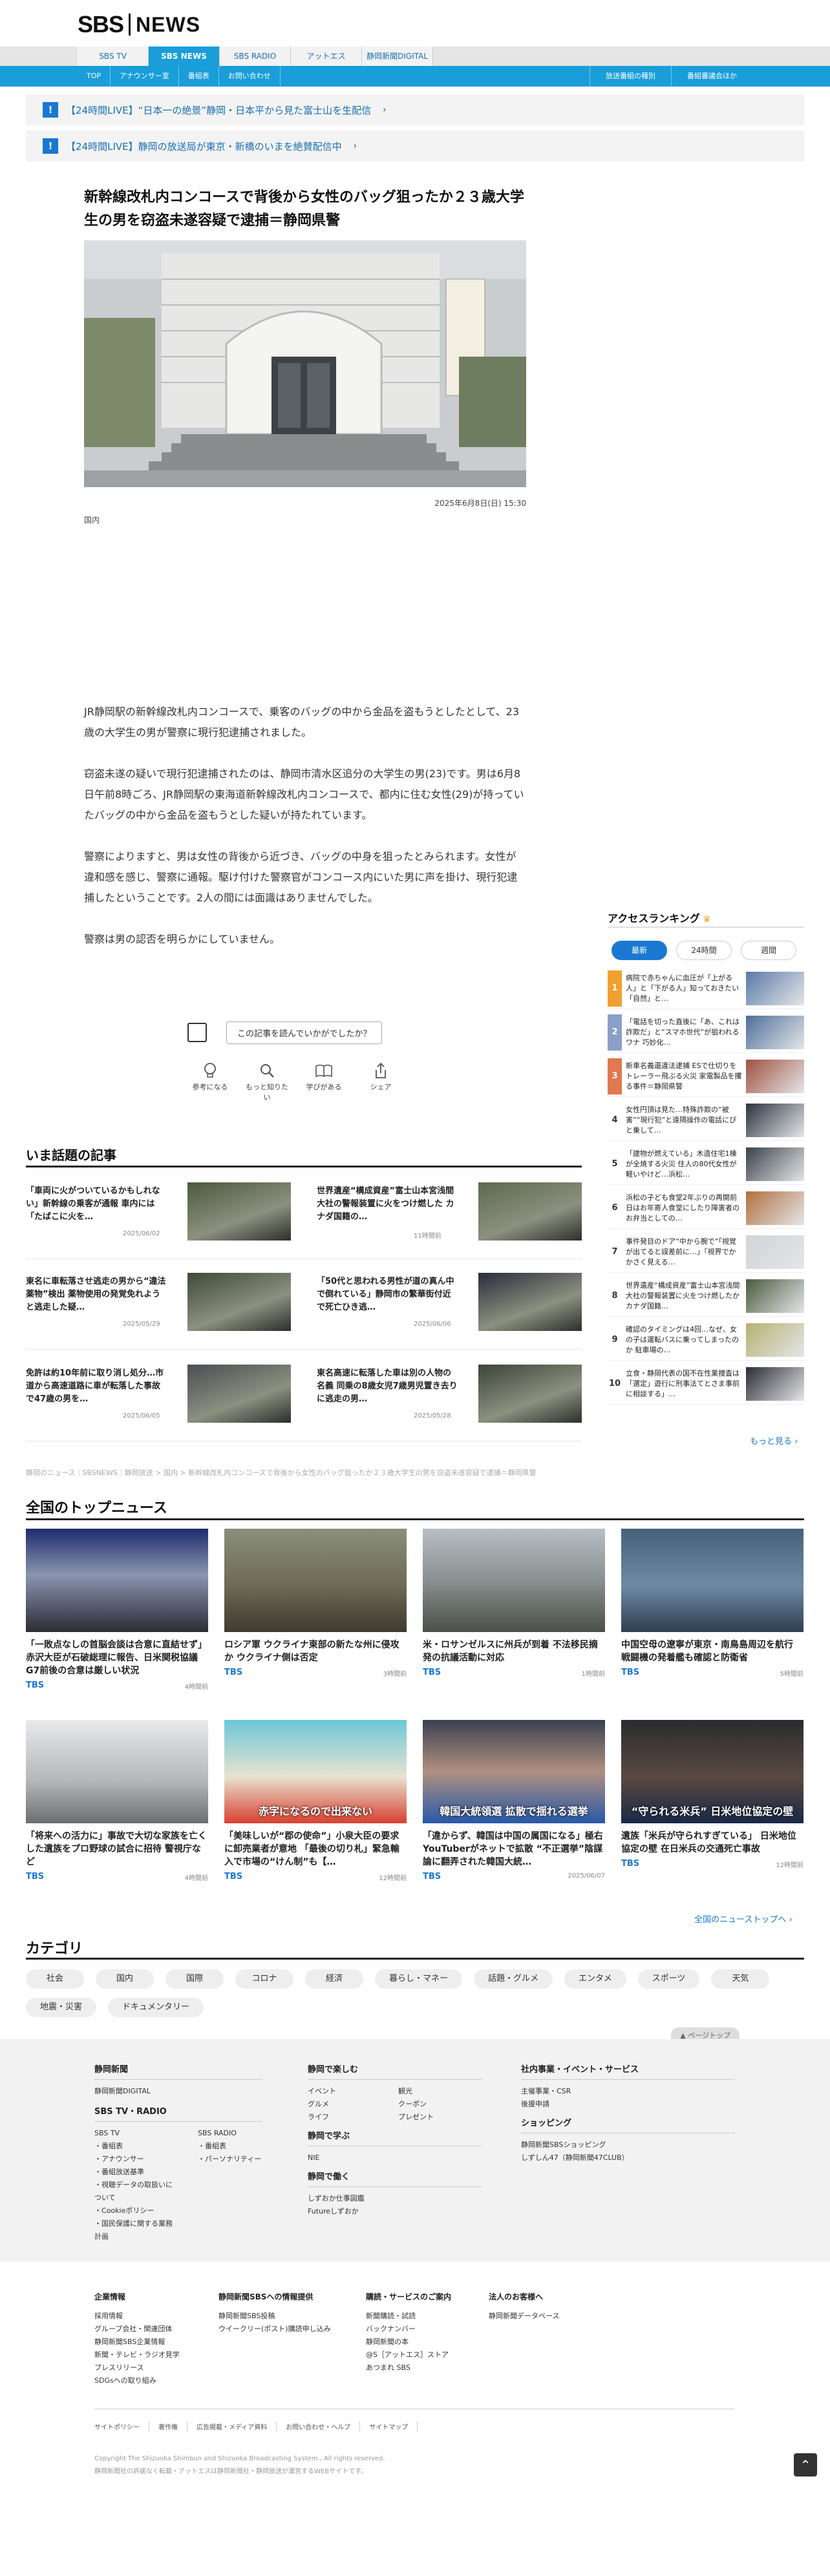  I want to click on nav-secondary-item: 番組表, so click(199, 76).